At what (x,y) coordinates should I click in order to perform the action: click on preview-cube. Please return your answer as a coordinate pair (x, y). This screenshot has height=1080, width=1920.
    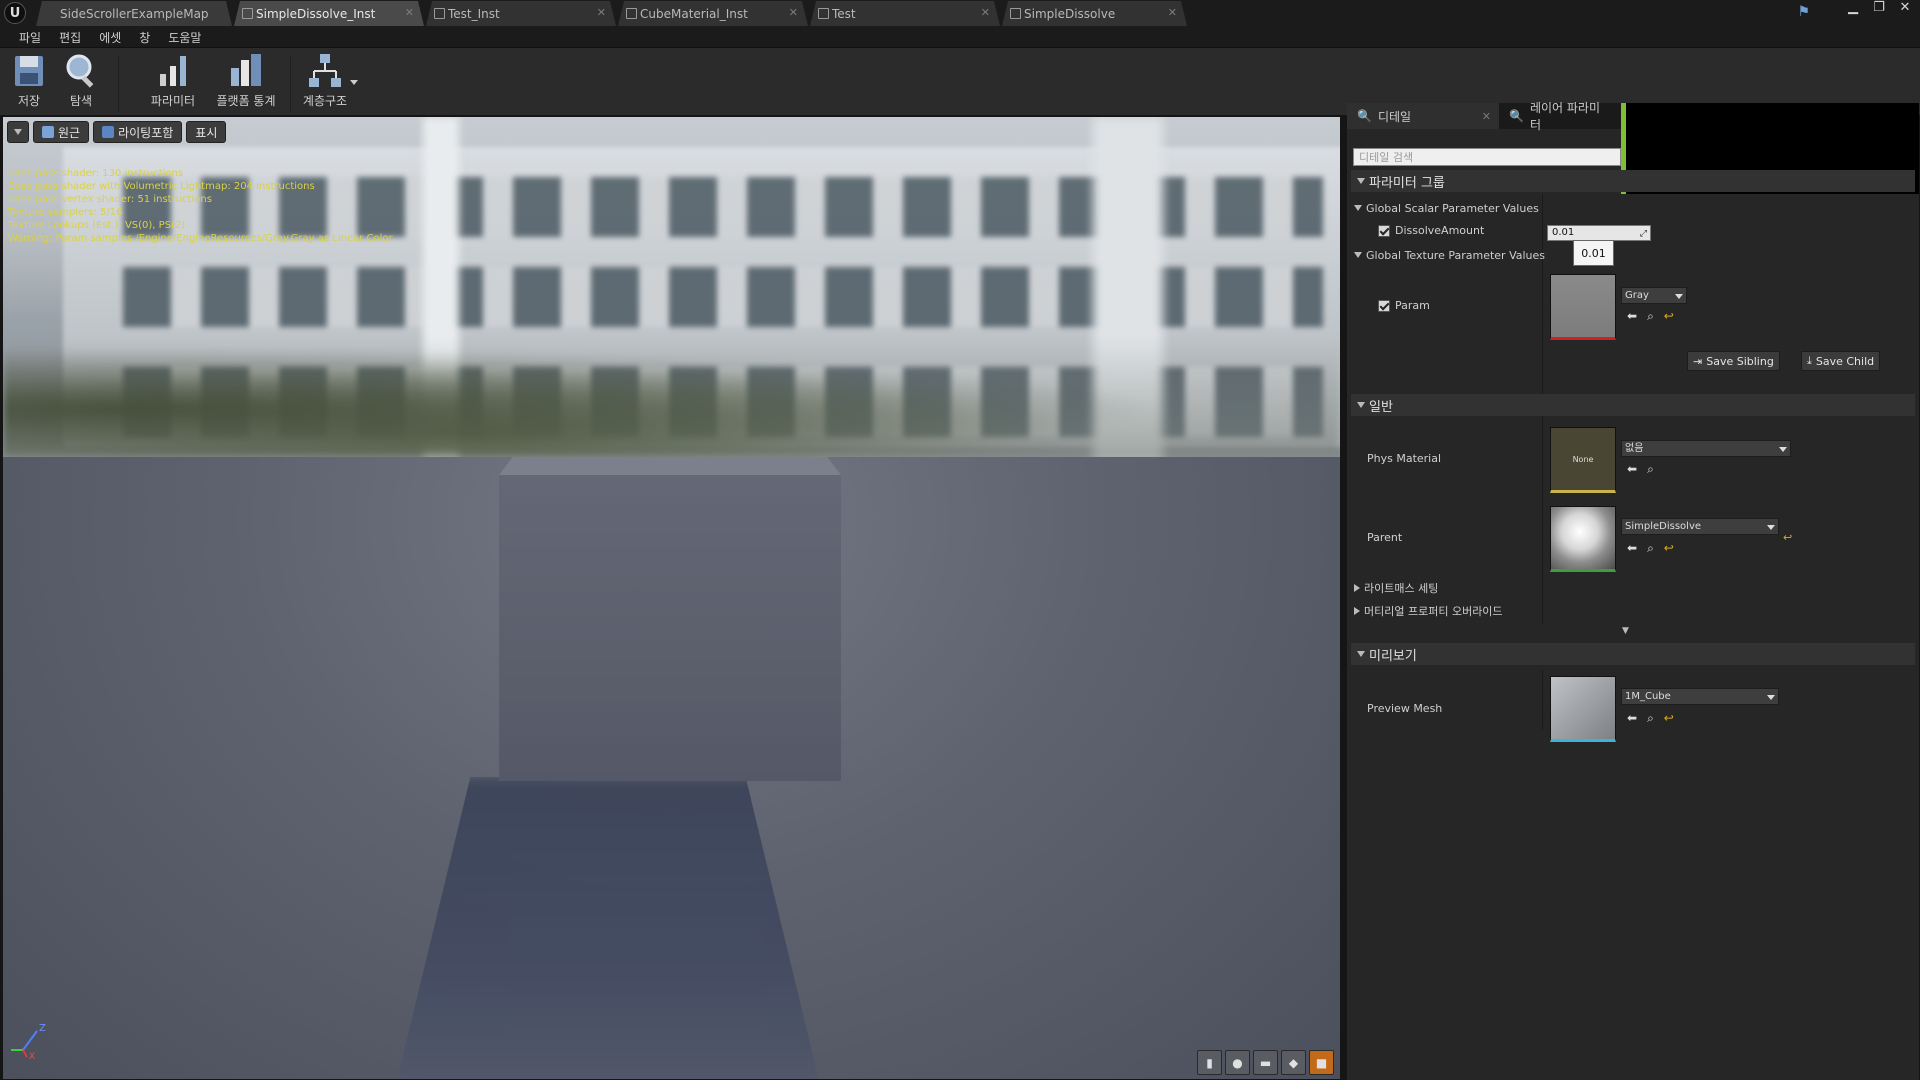
    Looking at the image, I should click on (670, 628).